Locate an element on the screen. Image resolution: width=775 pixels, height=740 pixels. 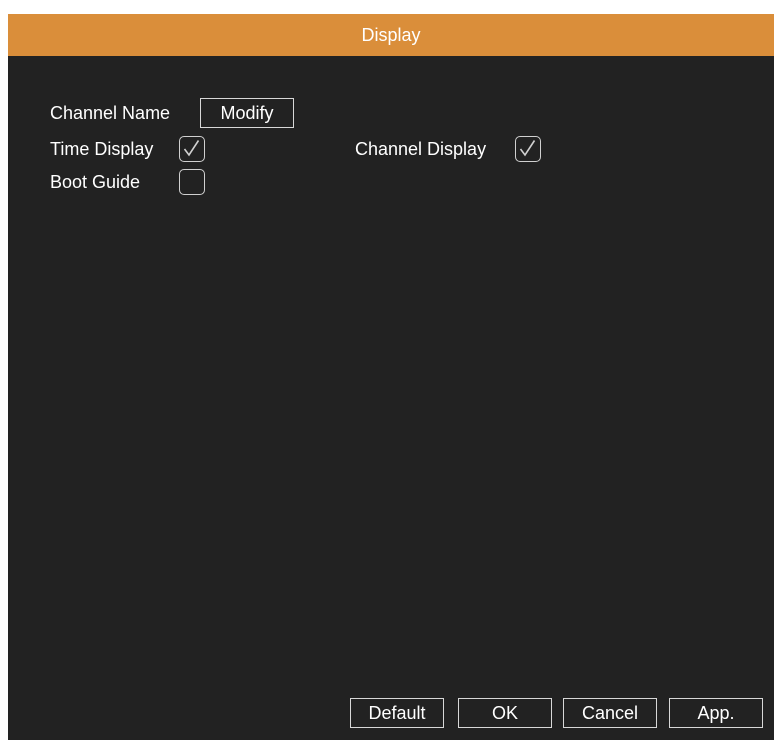
channel-name-label: Channel Name is located at coordinates (110, 113).